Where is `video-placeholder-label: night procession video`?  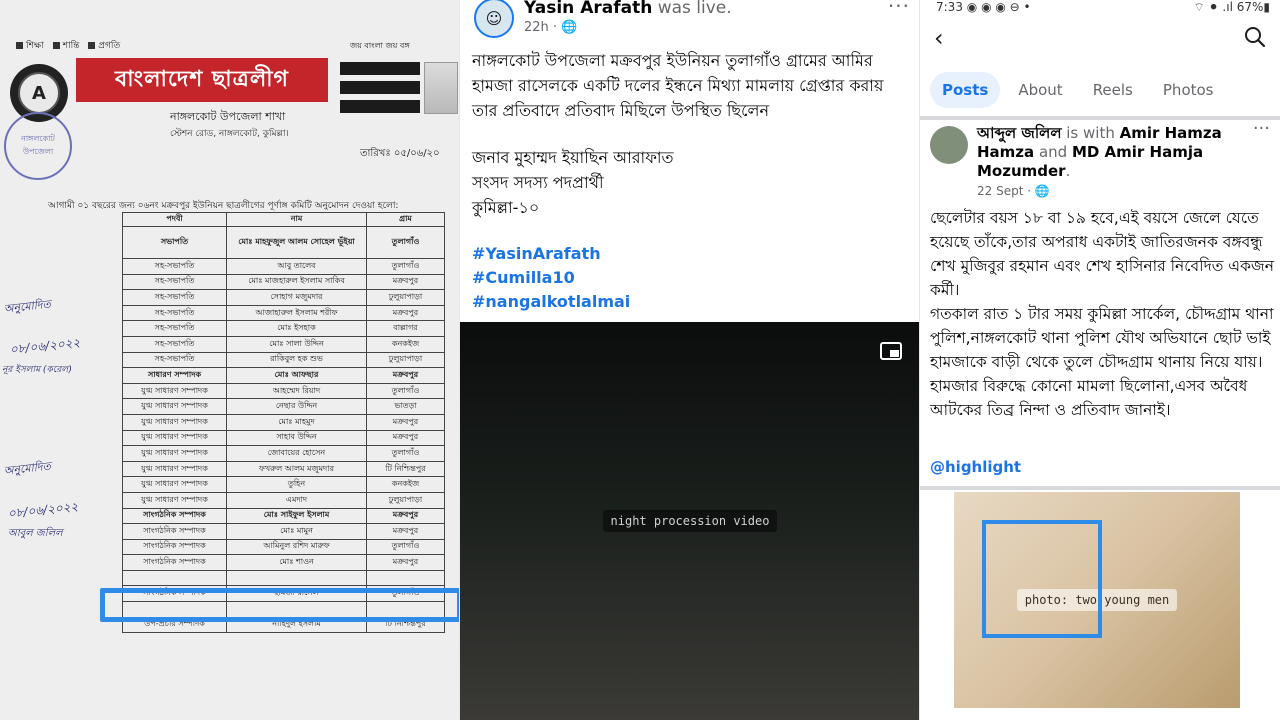
video-placeholder-label: night procession video is located at coordinates (690, 521).